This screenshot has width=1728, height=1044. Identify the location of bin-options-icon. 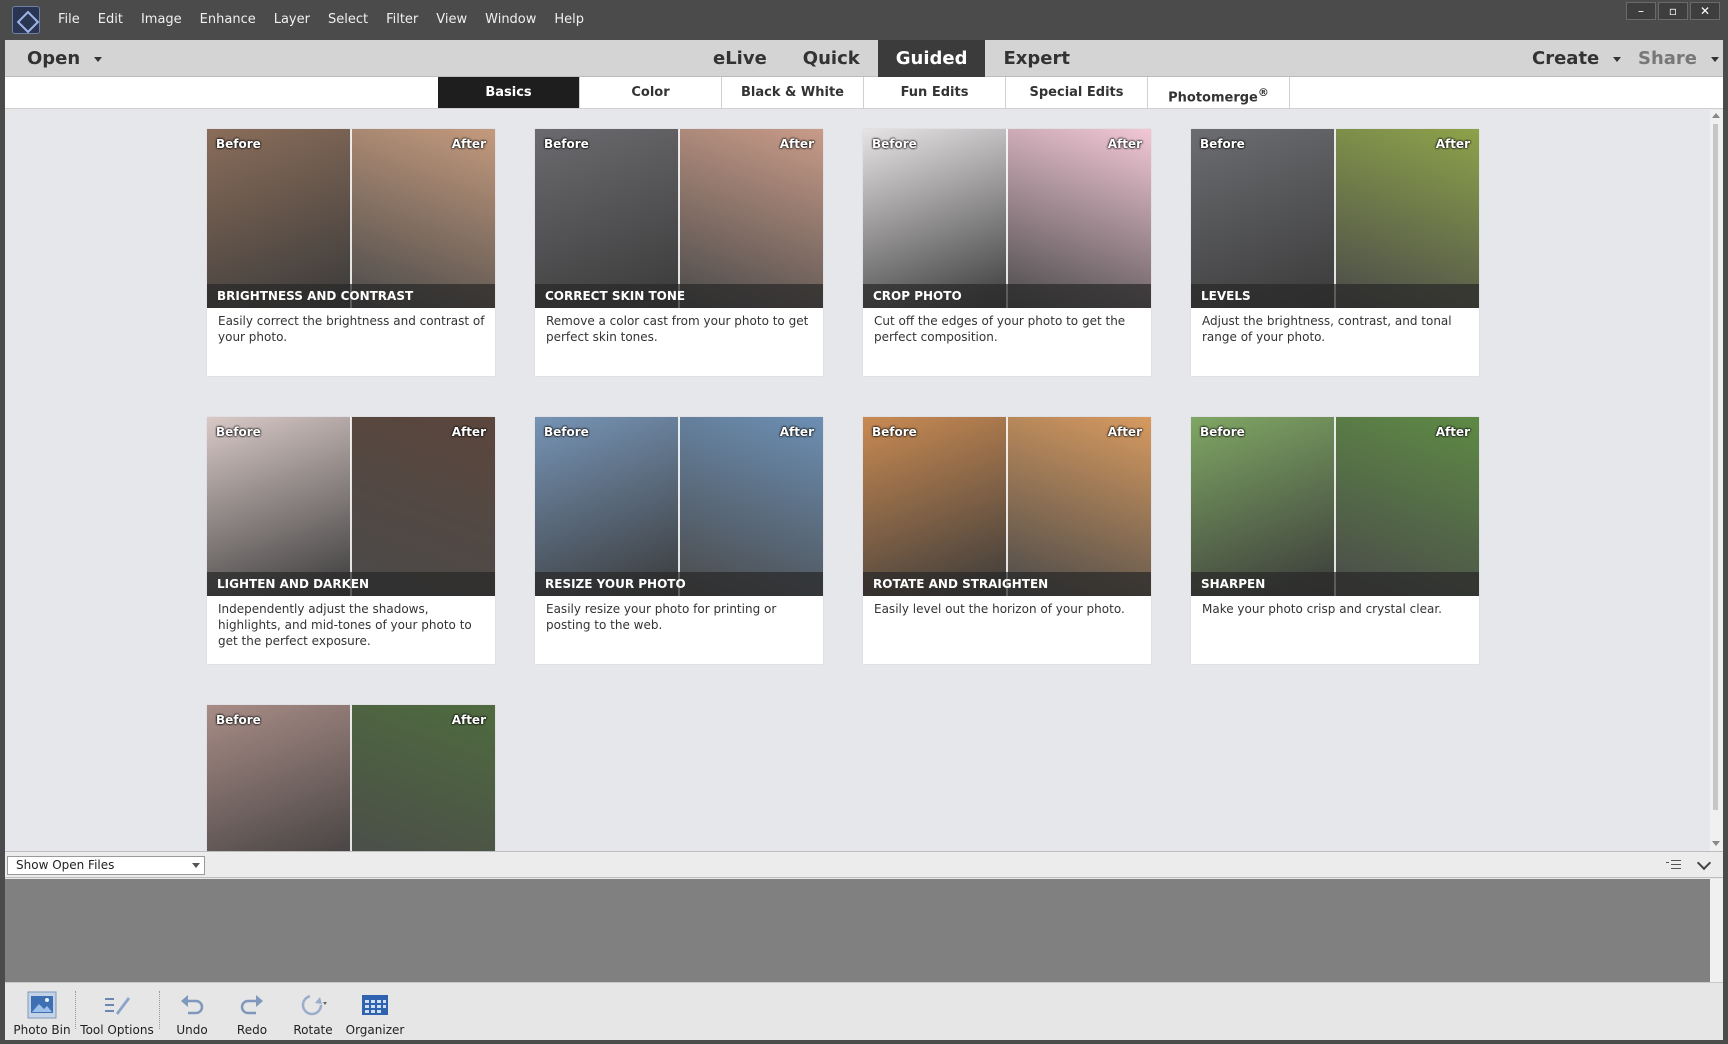
(1673, 865).